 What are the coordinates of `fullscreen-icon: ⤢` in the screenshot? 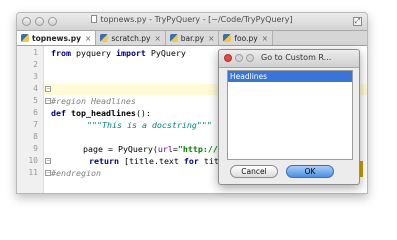 It's located at (357, 21).